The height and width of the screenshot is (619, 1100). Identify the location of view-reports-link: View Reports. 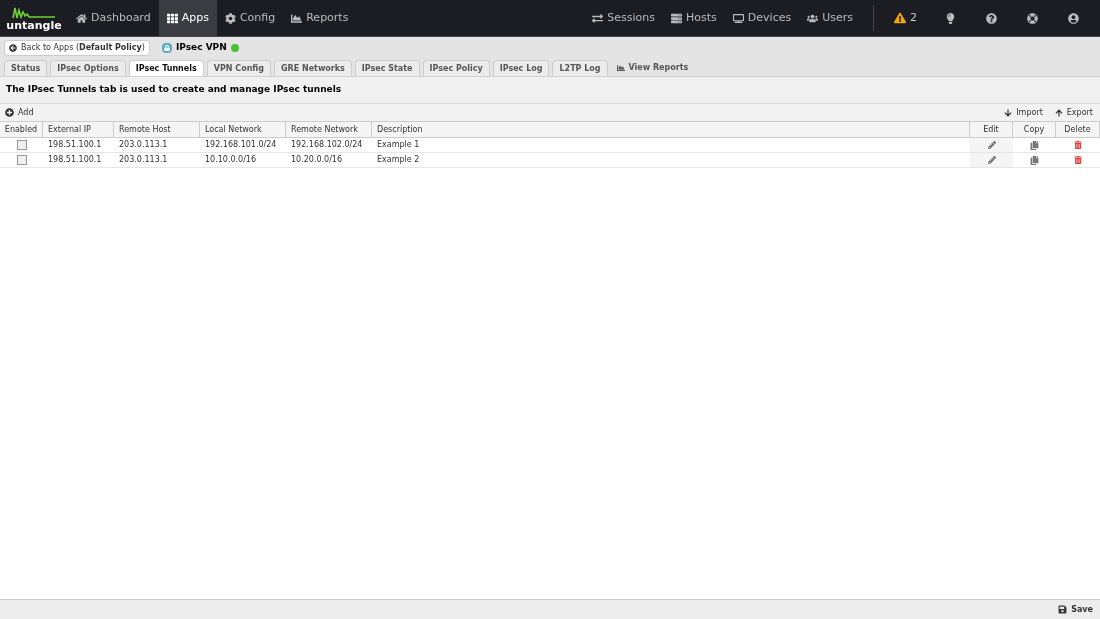
(652, 68).